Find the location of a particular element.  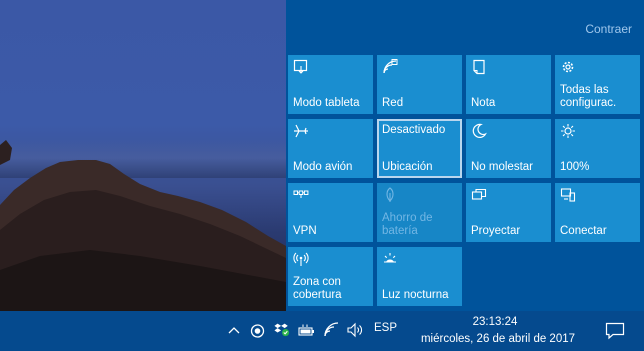

night-light-icon is located at coordinates (390, 258).